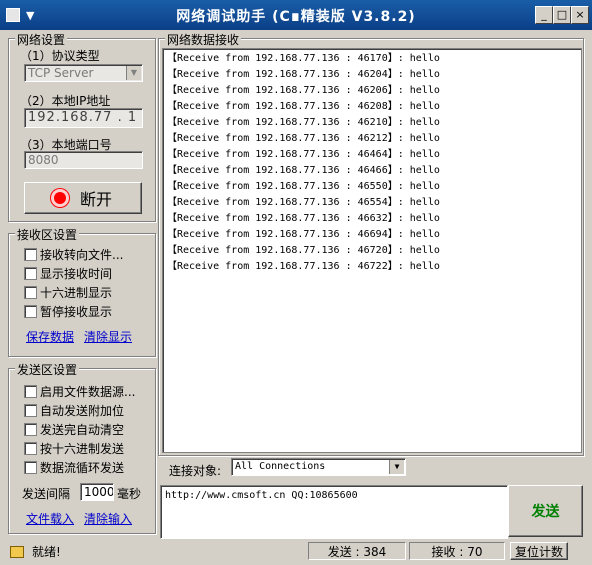  Describe the element at coordinates (47, 234) in the screenshot. I see `receive-settings-title: 接收区设置` at that location.